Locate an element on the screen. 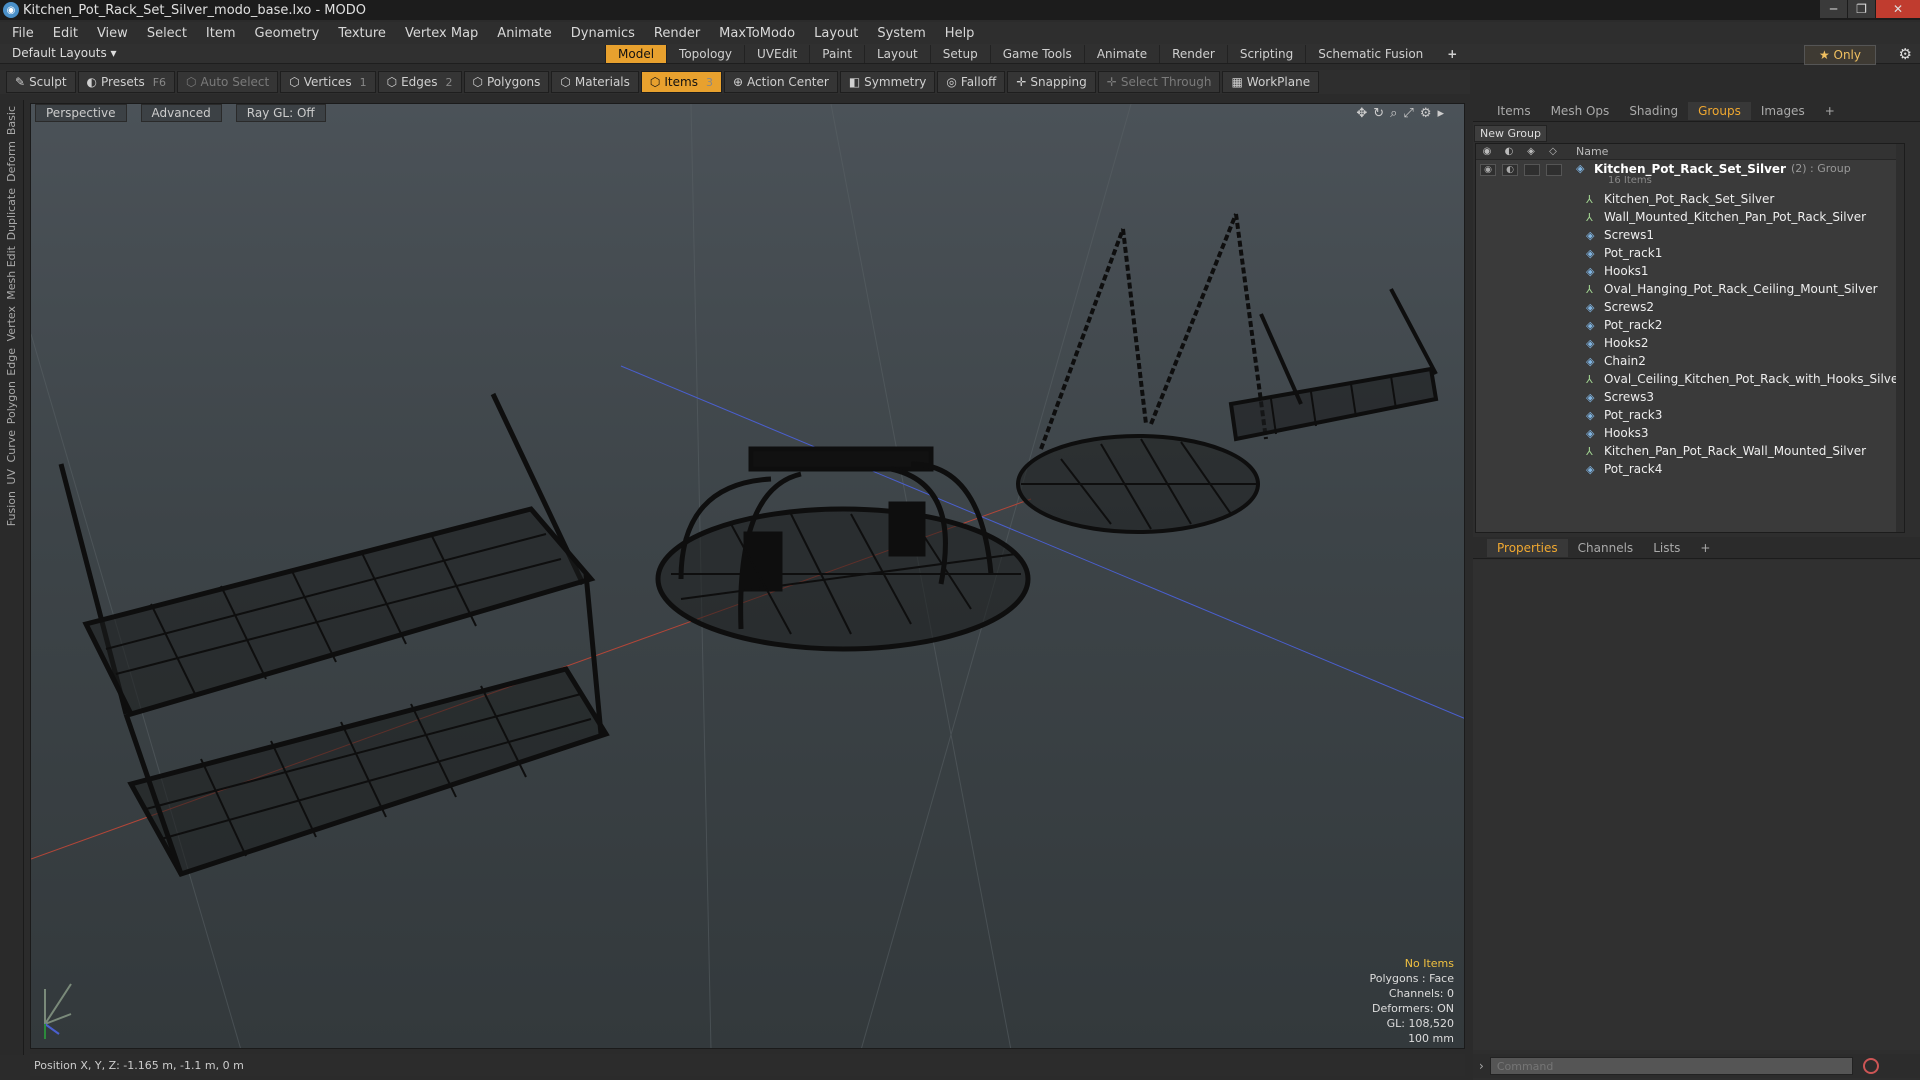  tab-items: Items is located at coordinates (1514, 111).